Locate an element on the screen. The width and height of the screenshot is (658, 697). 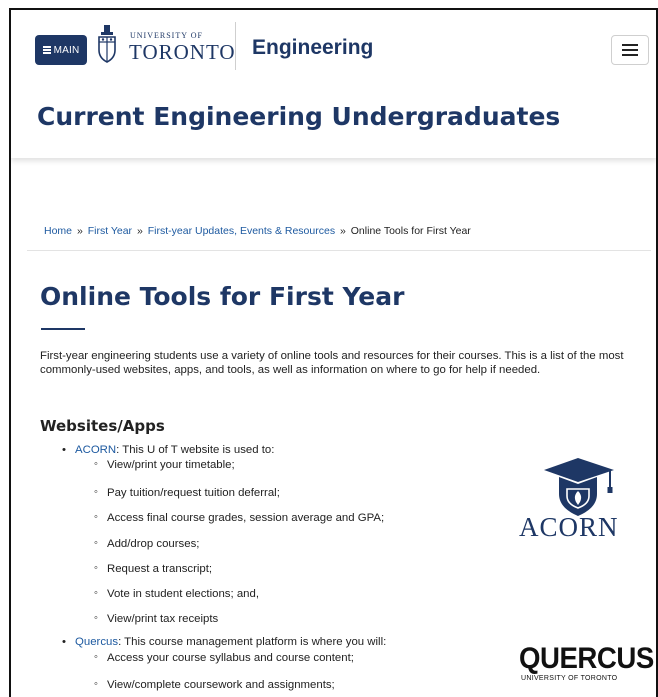
breadcrumb-updates: First-year Updates, Events & Resources is located at coordinates (241, 231).